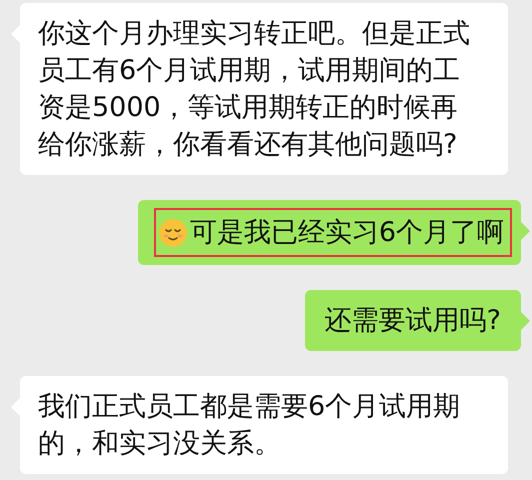 The height and width of the screenshot is (480, 532). Describe the element at coordinates (249, 425) in the screenshot. I see `message-text: 我们正式员工都是需要6个月试用期 的，和实习没关系。` at that location.